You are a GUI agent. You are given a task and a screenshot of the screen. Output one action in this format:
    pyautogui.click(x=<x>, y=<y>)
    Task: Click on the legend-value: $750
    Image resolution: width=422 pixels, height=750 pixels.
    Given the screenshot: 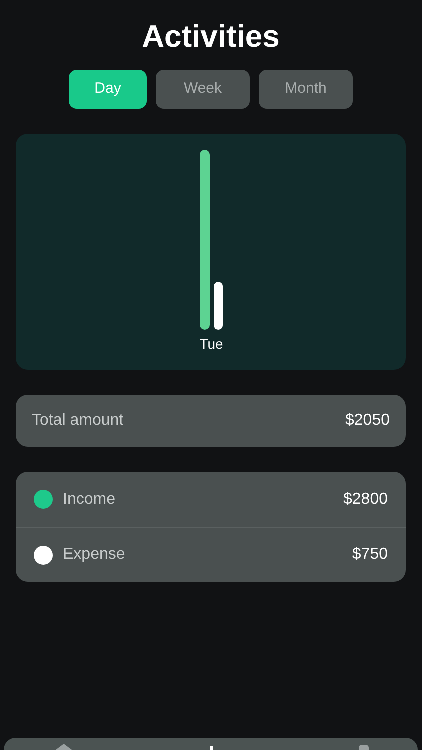 What is the action you would take?
    pyautogui.click(x=370, y=555)
    